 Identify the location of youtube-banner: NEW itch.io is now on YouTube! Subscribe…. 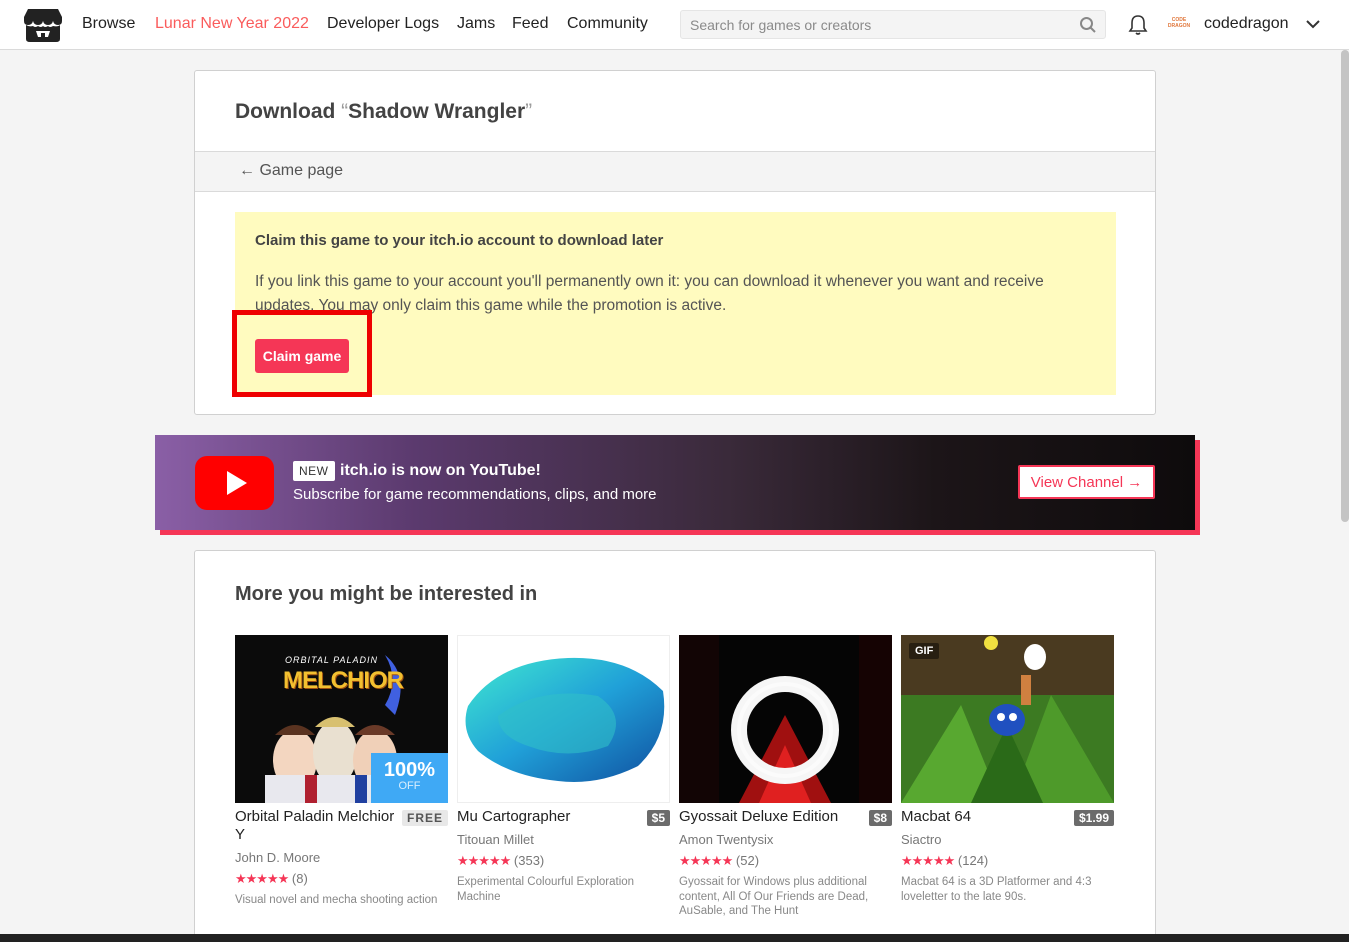
(675, 482).